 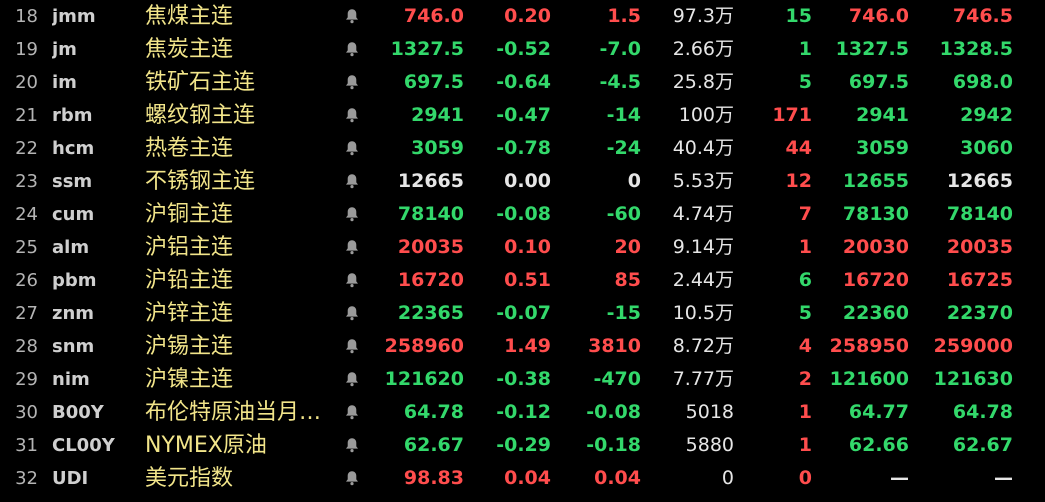 I want to click on change-percent: 0.00, so click(x=527, y=181).